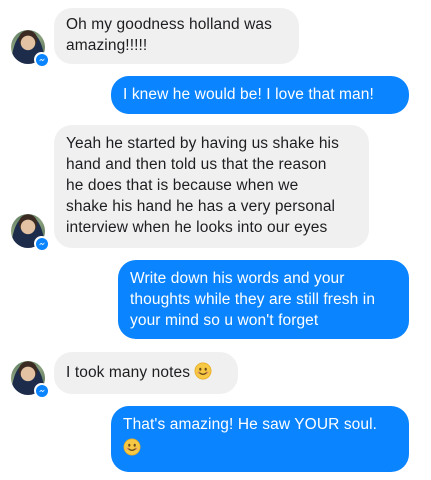 The height and width of the screenshot is (480, 431). Describe the element at coordinates (128, 372) in the screenshot. I see `message-text: I took many notes` at that location.